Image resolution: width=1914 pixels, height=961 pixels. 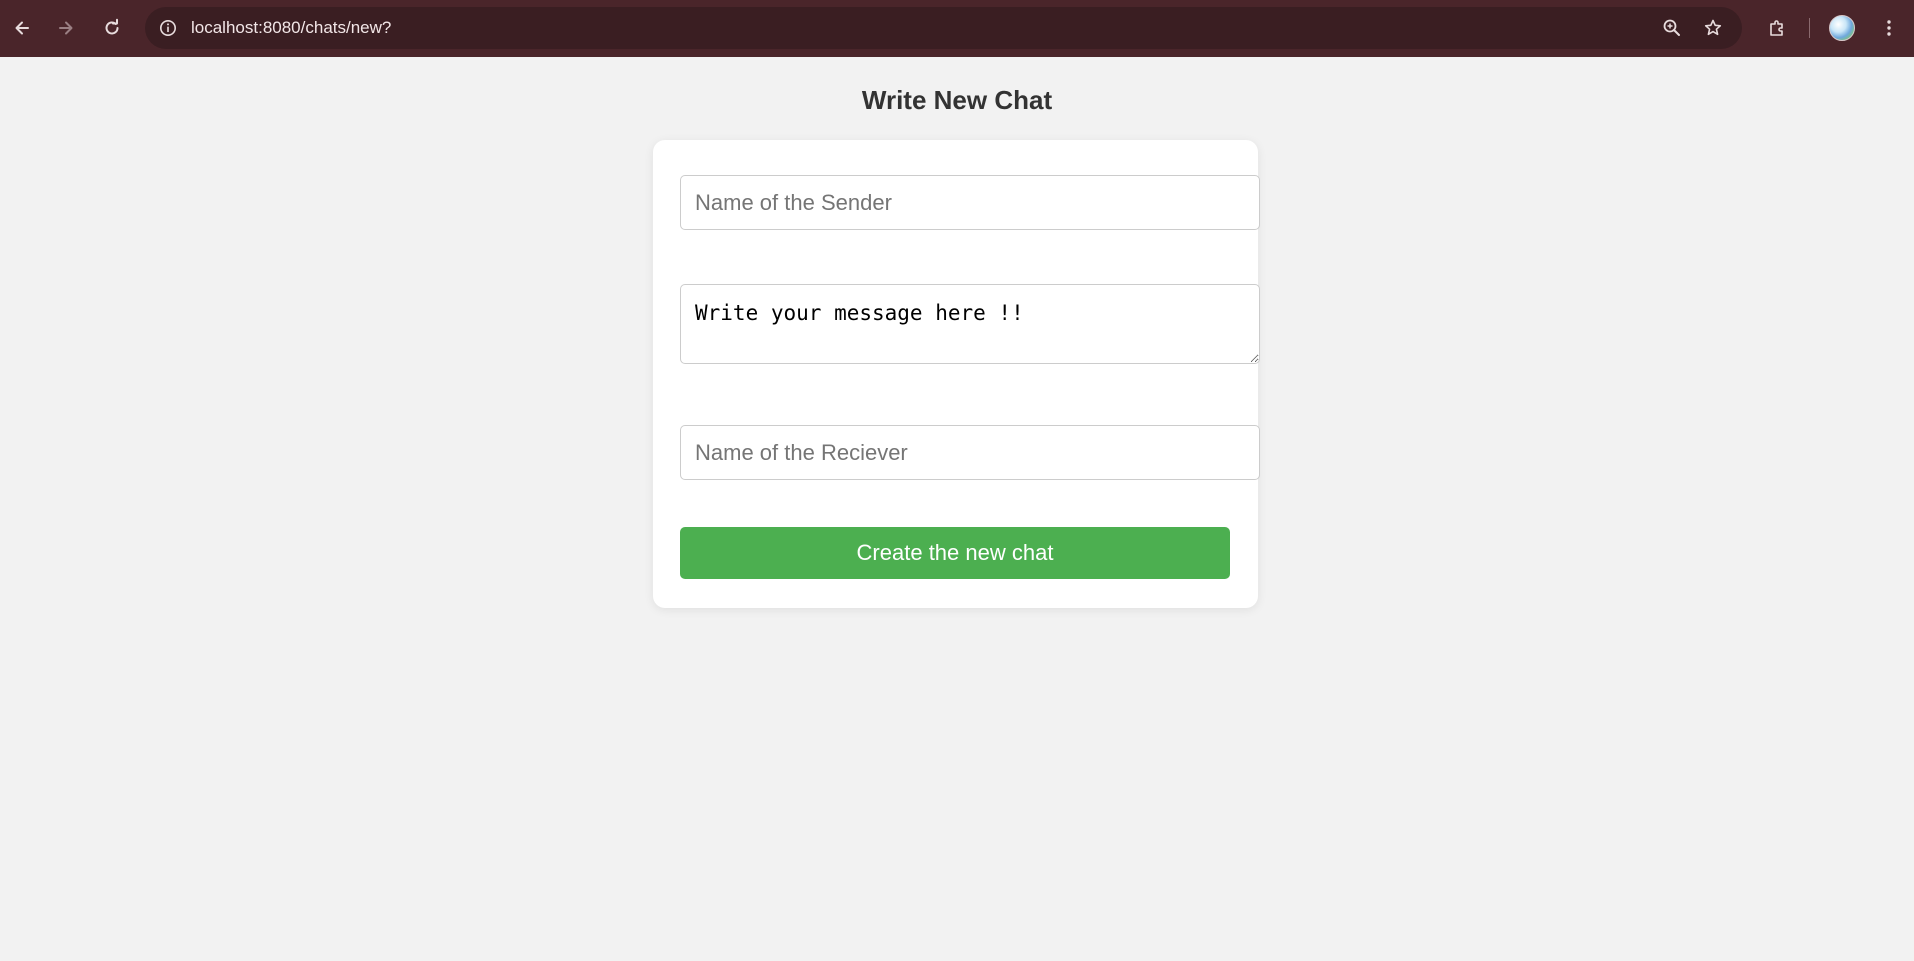 I want to click on more-menu-icon, so click(x=1889, y=28).